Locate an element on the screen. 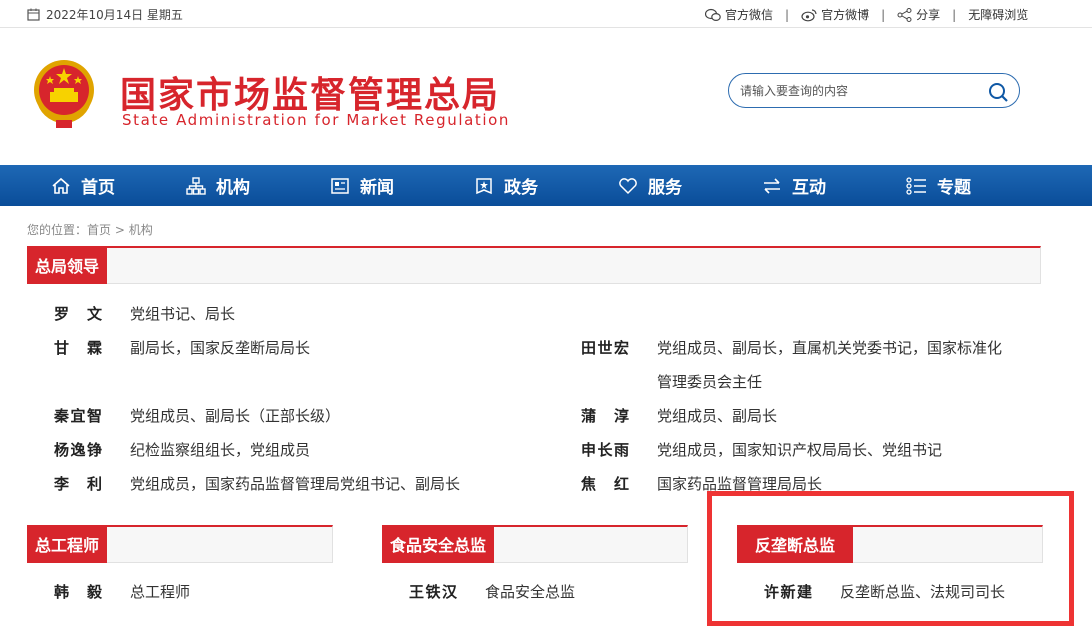 This screenshot has height=631, width=1092. nav-organization: 机构 is located at coordinates (218, 185).